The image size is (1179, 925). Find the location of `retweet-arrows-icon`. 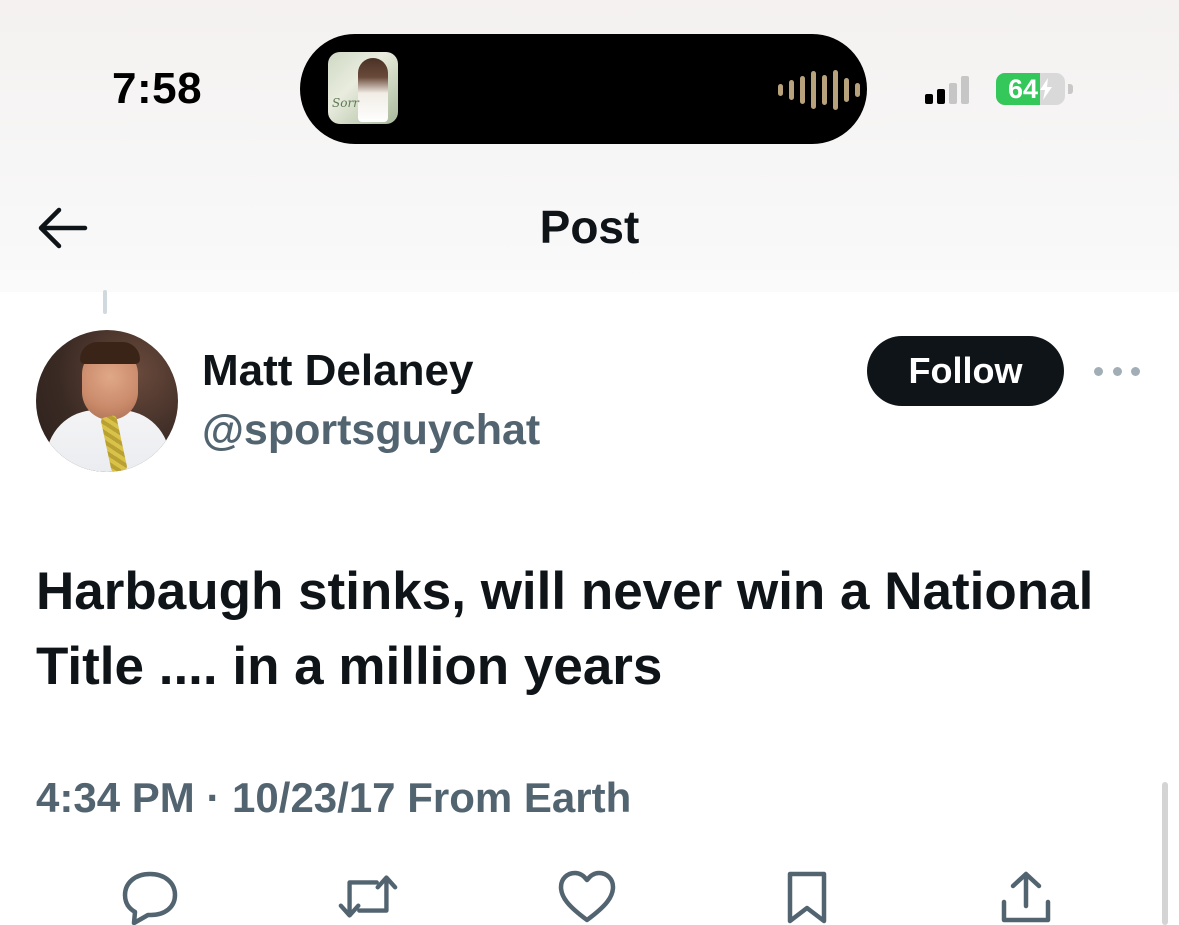

retweet-arrows-icon is located at coordinates (368, 896).